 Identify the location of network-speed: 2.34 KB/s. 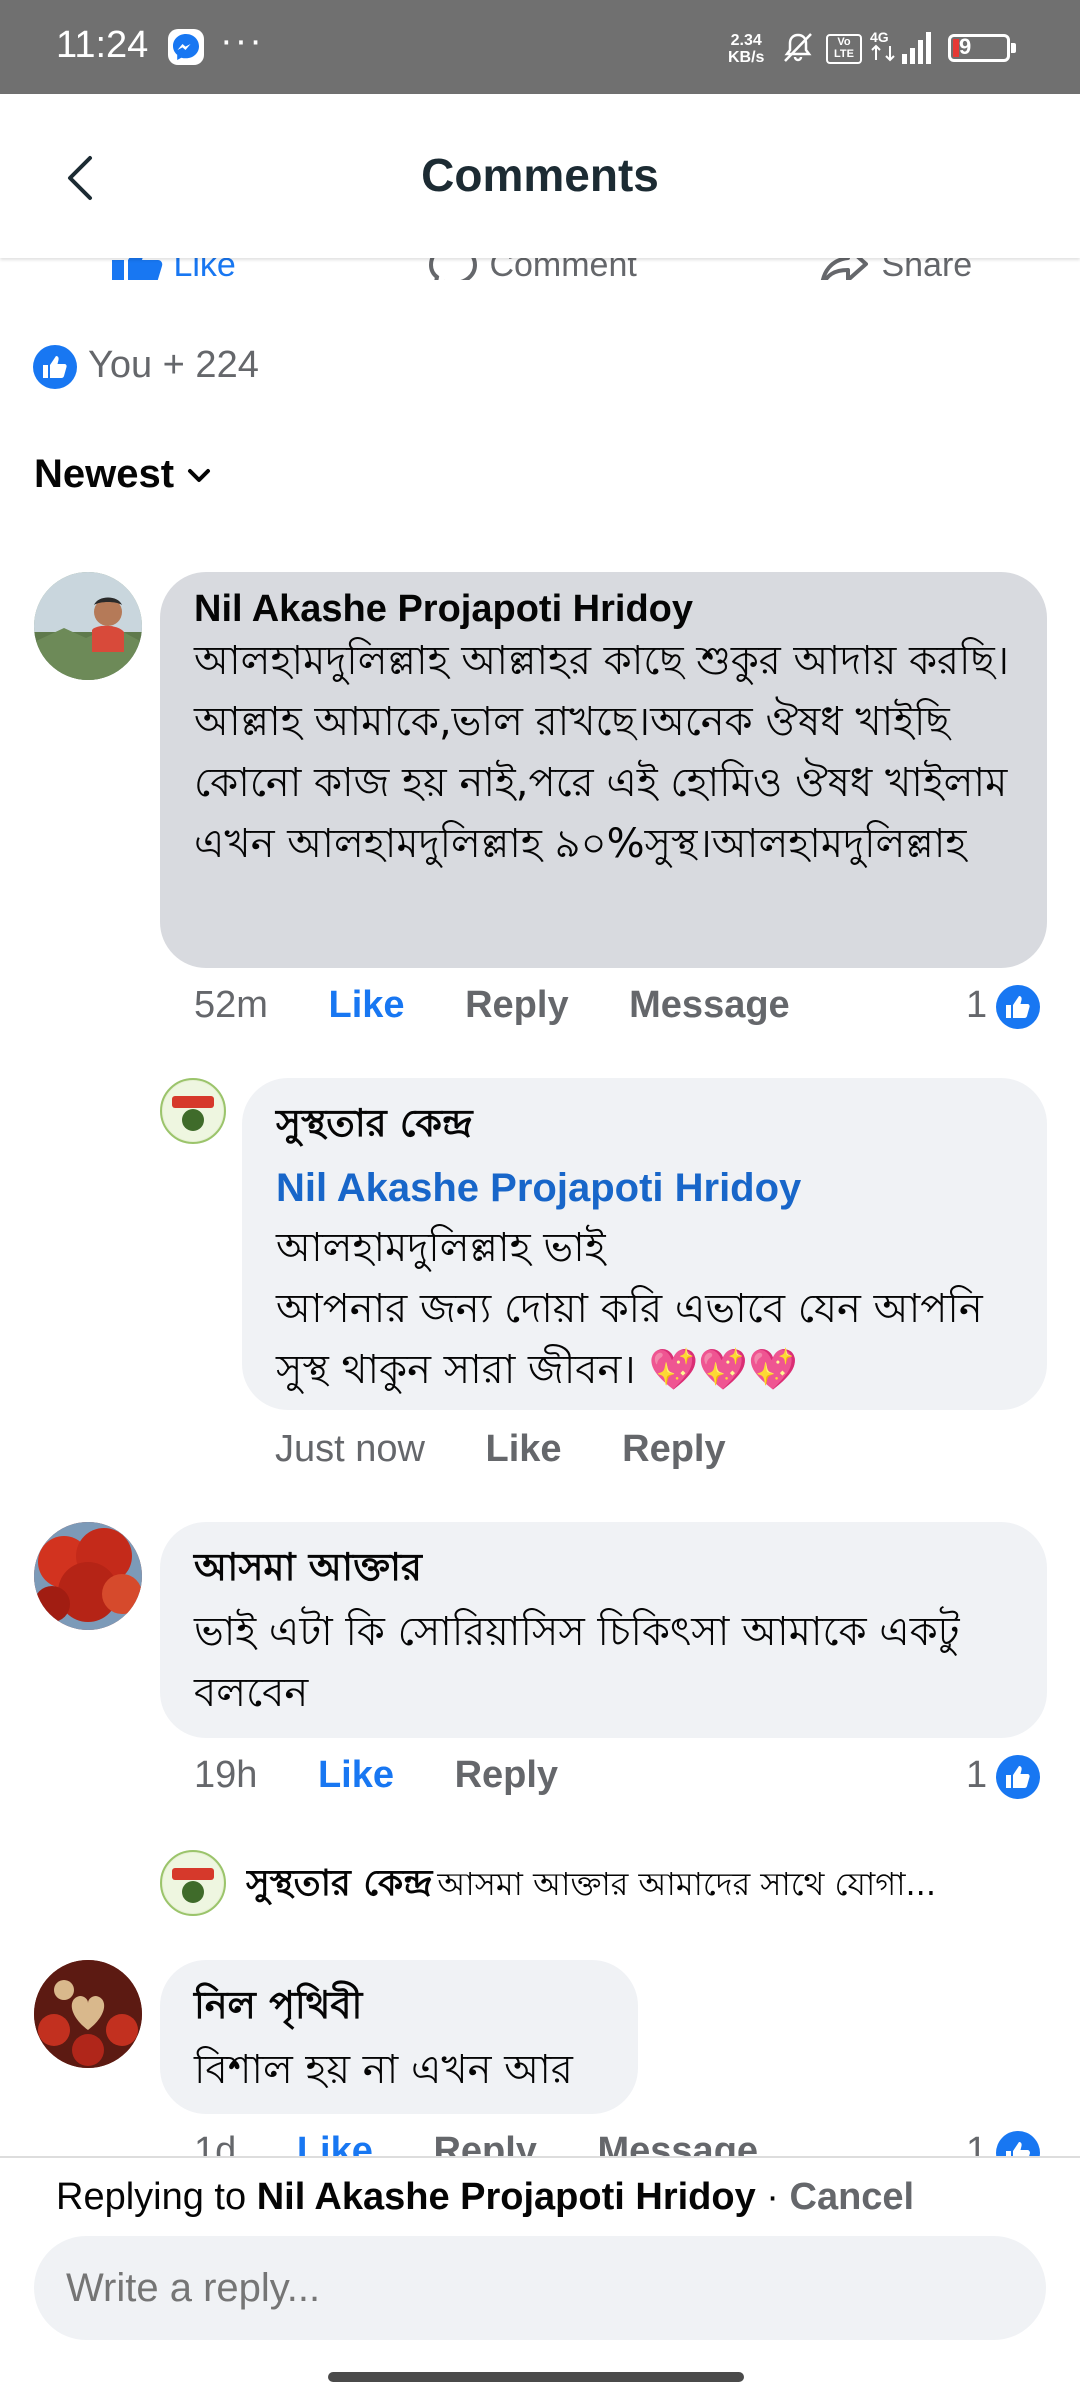
(746, 49).